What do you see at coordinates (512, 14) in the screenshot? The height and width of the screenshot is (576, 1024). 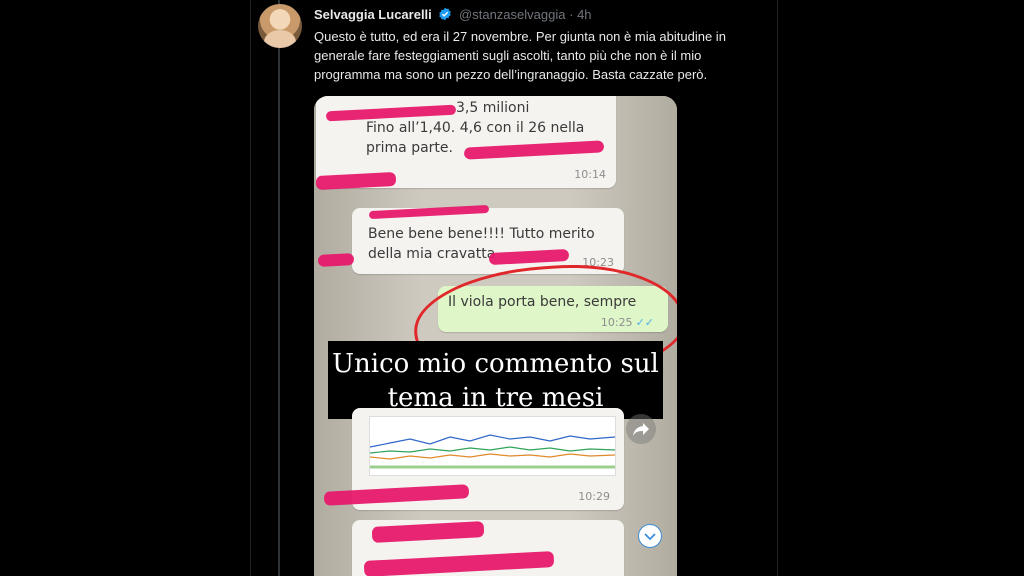 I see `author-handle: @stanzaselvaggia` at bounding box center [512, 14].